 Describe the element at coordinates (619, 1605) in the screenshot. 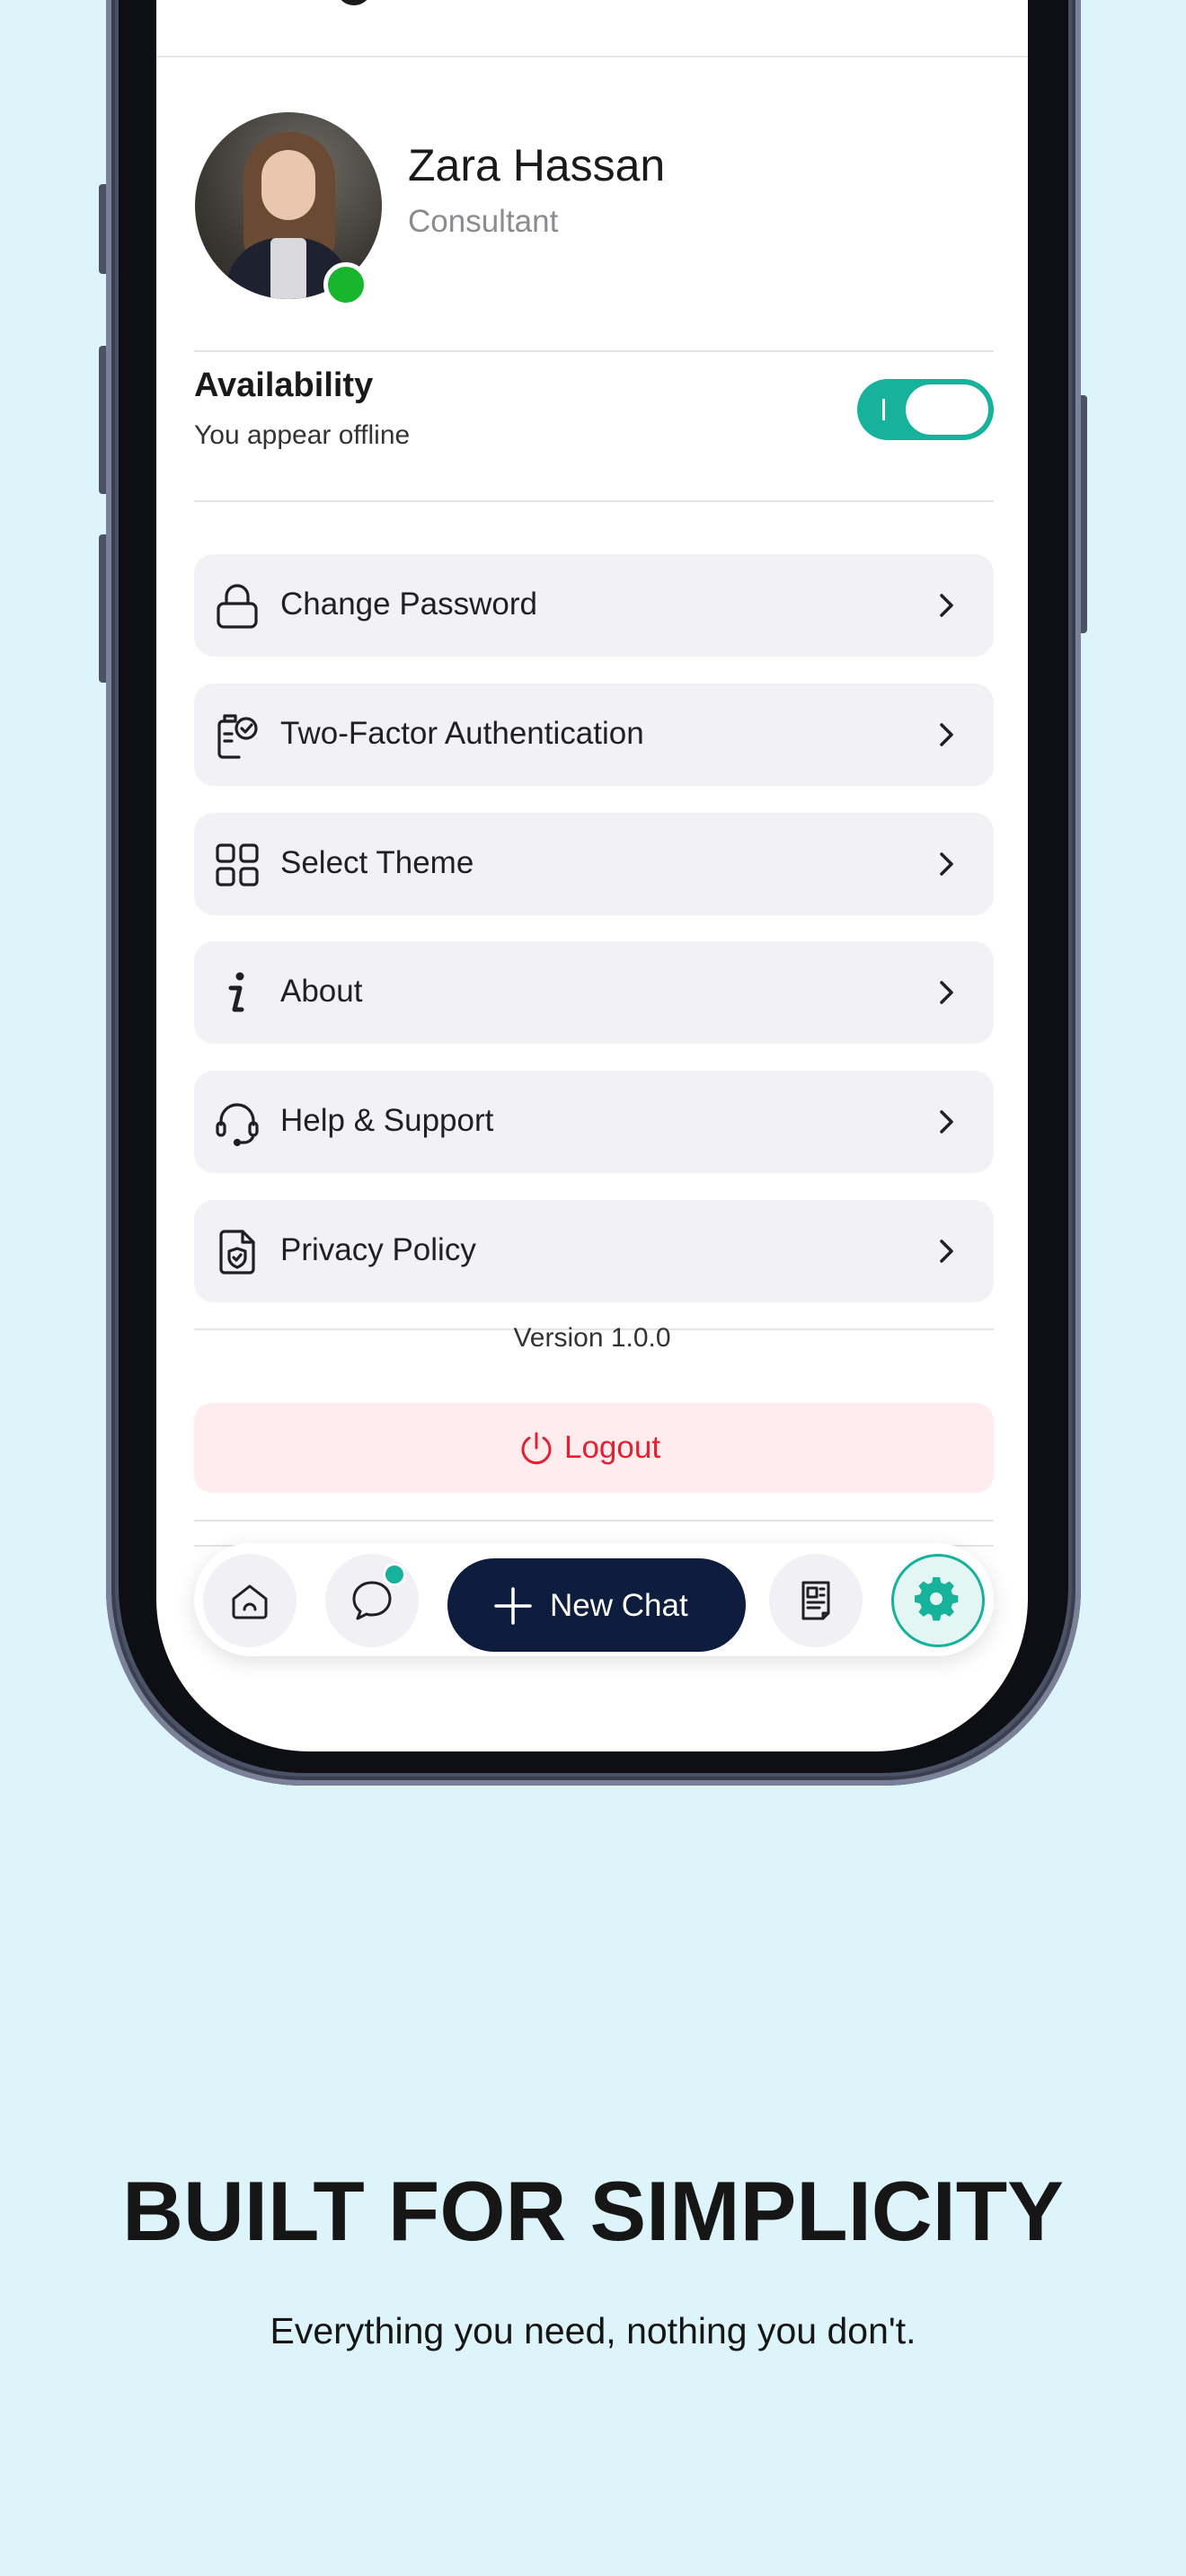

I see `new-chat-label: New Chat` at that location.